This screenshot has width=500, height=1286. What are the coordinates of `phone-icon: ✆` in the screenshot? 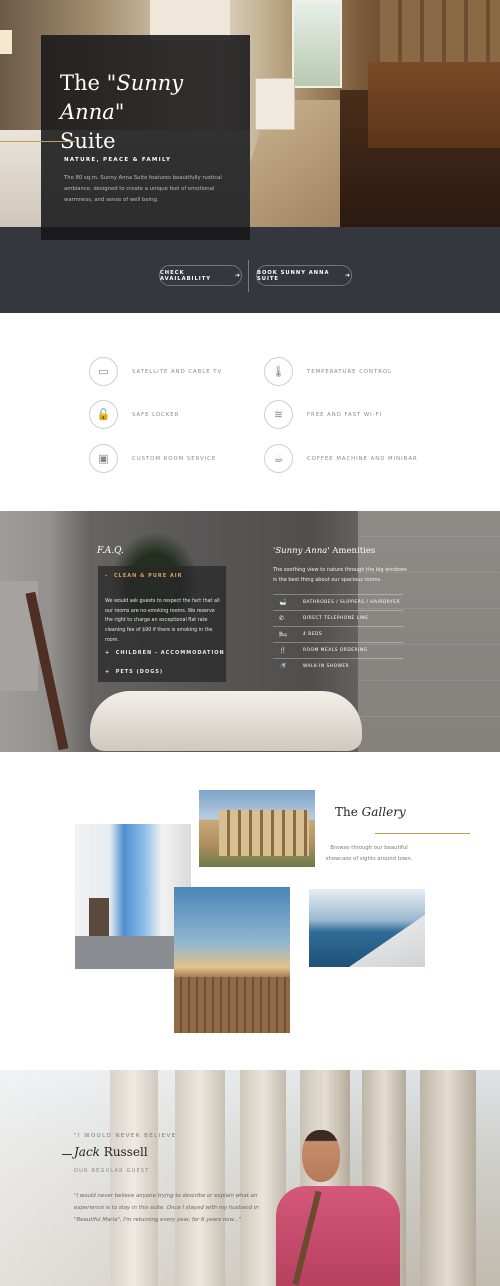 It's located at (282, 618).